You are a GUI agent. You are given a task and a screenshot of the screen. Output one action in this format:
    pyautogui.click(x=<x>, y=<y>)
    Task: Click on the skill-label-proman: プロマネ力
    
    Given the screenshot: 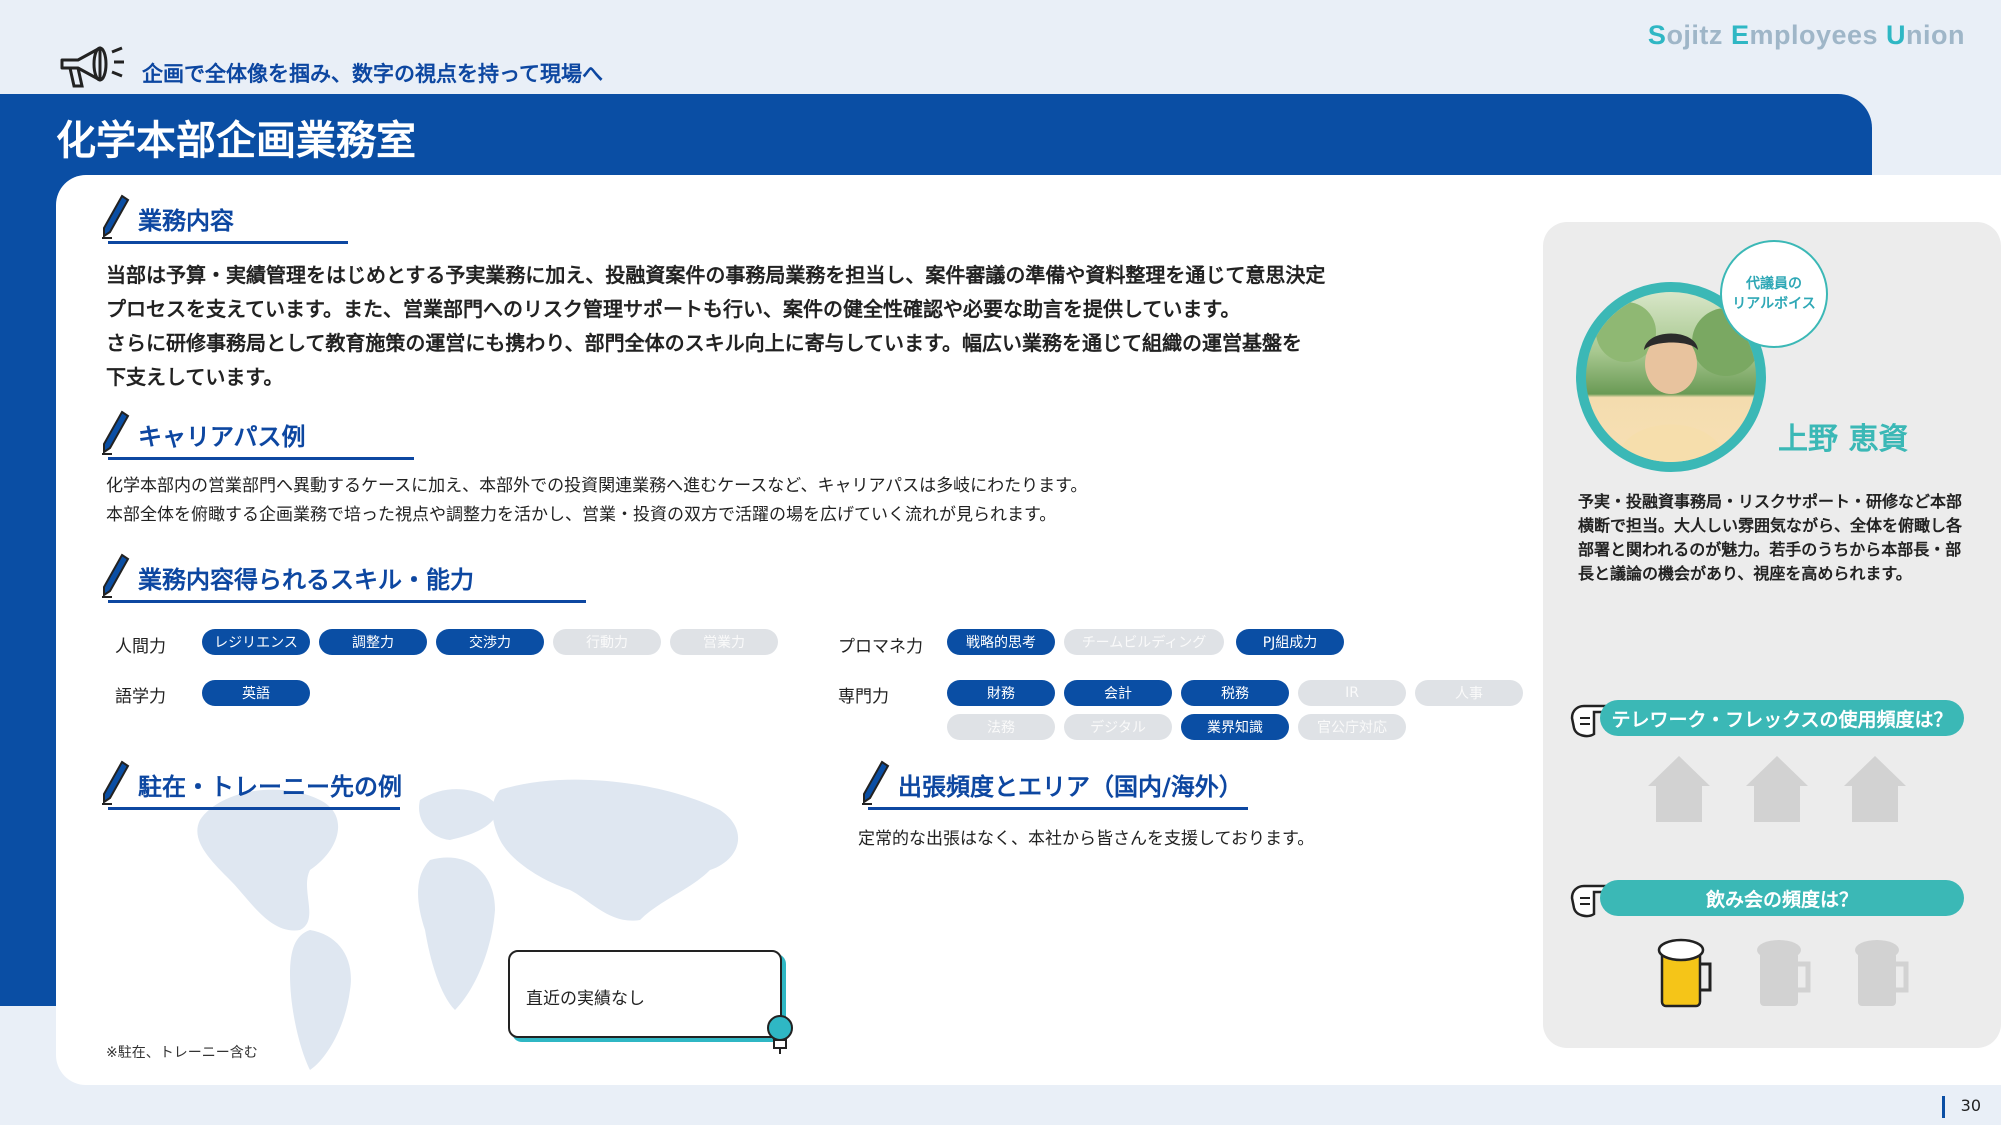 What is the action you would take?
    pyautogui.click(x=880, y=647)
    